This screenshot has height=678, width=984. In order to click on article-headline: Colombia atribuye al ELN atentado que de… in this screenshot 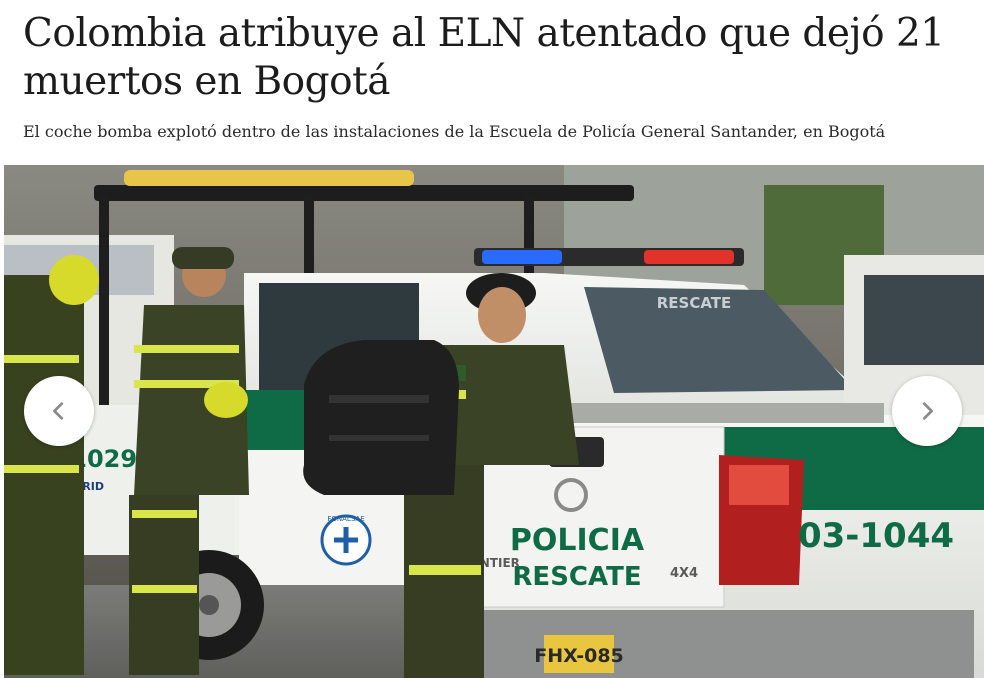, I will do `click(484, 57)`.